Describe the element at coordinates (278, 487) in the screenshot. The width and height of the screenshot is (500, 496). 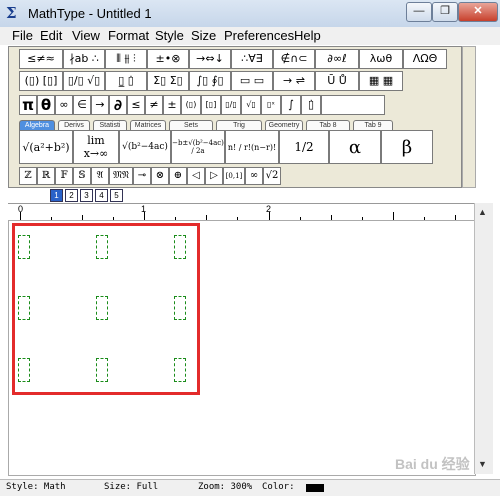
I see `status-color-label: Color:` at that location.